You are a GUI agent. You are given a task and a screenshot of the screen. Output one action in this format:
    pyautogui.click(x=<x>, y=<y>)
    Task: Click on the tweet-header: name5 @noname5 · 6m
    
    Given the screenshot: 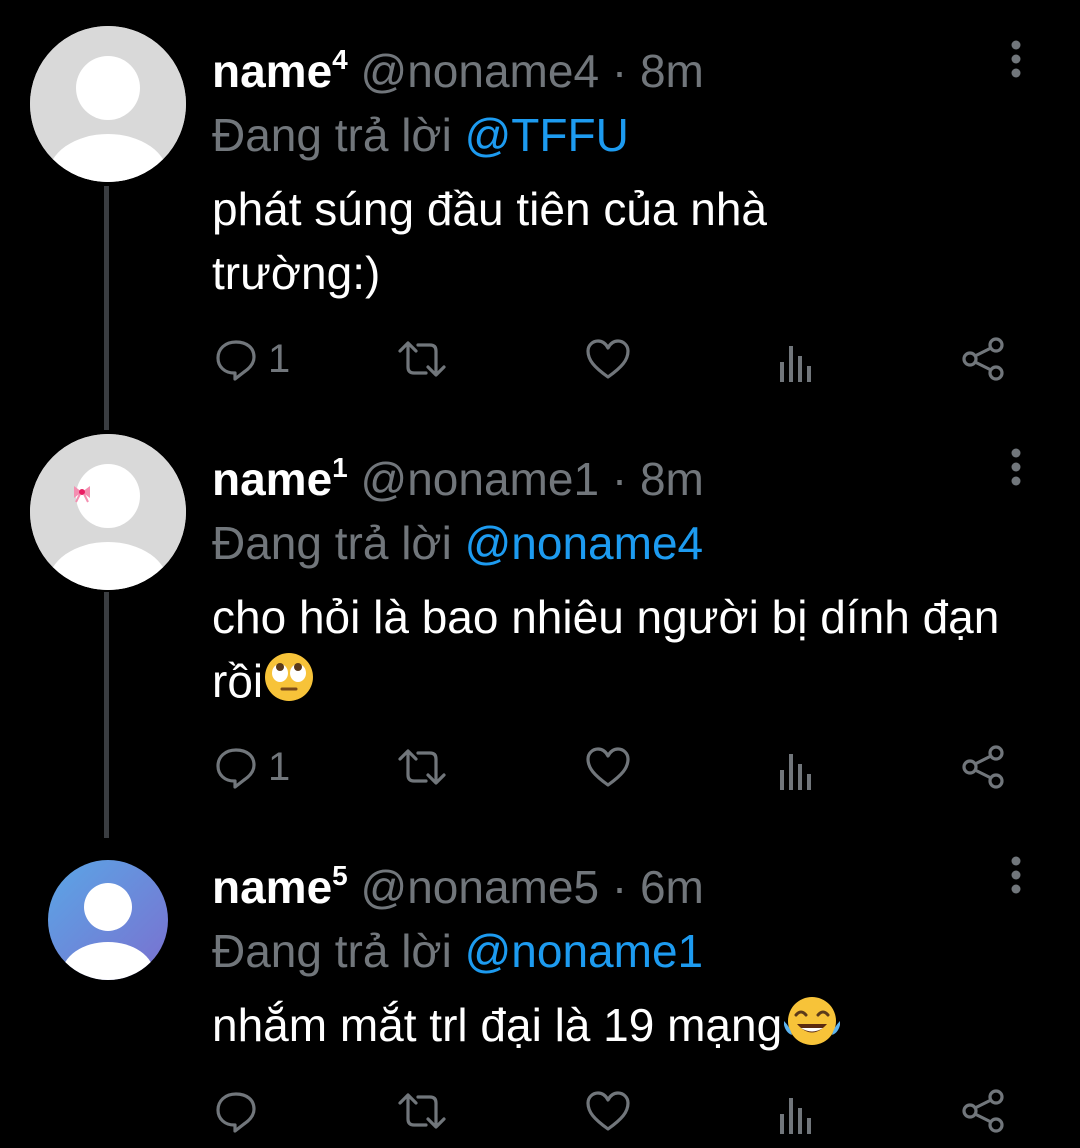 What is the action you would take?
    pyautogui.click(x=629, y=881)
    